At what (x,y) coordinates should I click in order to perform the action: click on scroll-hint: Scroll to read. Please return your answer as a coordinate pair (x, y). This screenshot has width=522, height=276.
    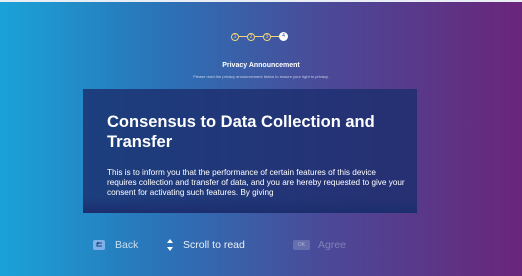
    Looking at the image, I should click on (205, 245).